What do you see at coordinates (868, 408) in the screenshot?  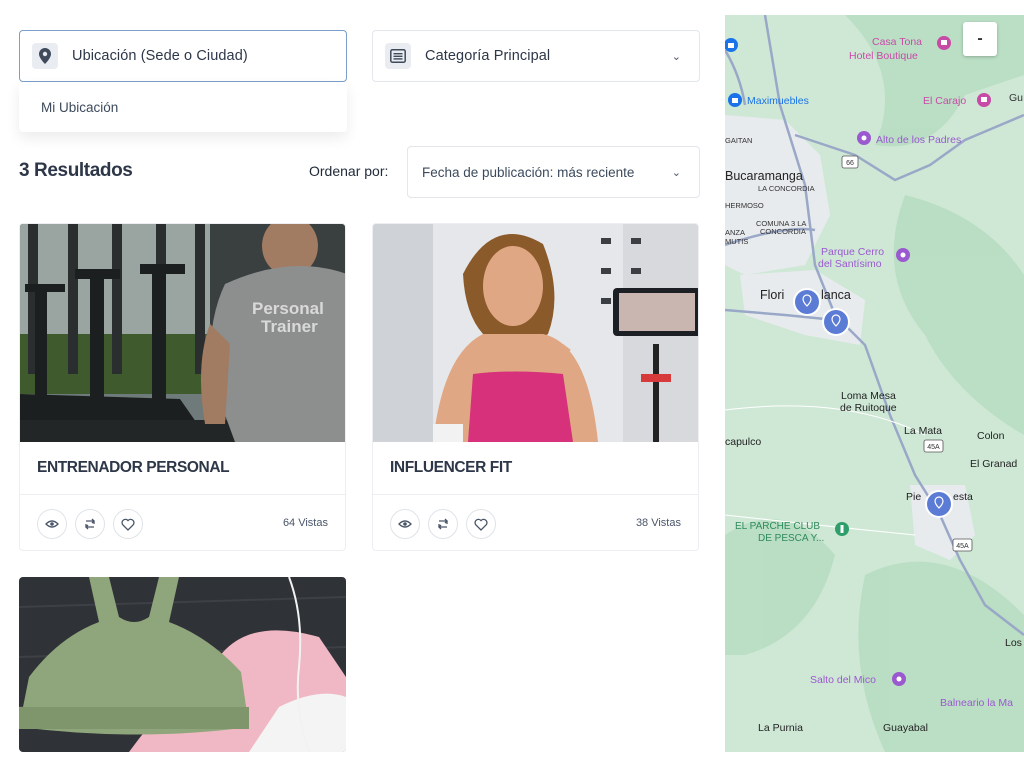 I see `map-label: de Ruitoque` at bounding box center [868, 408].